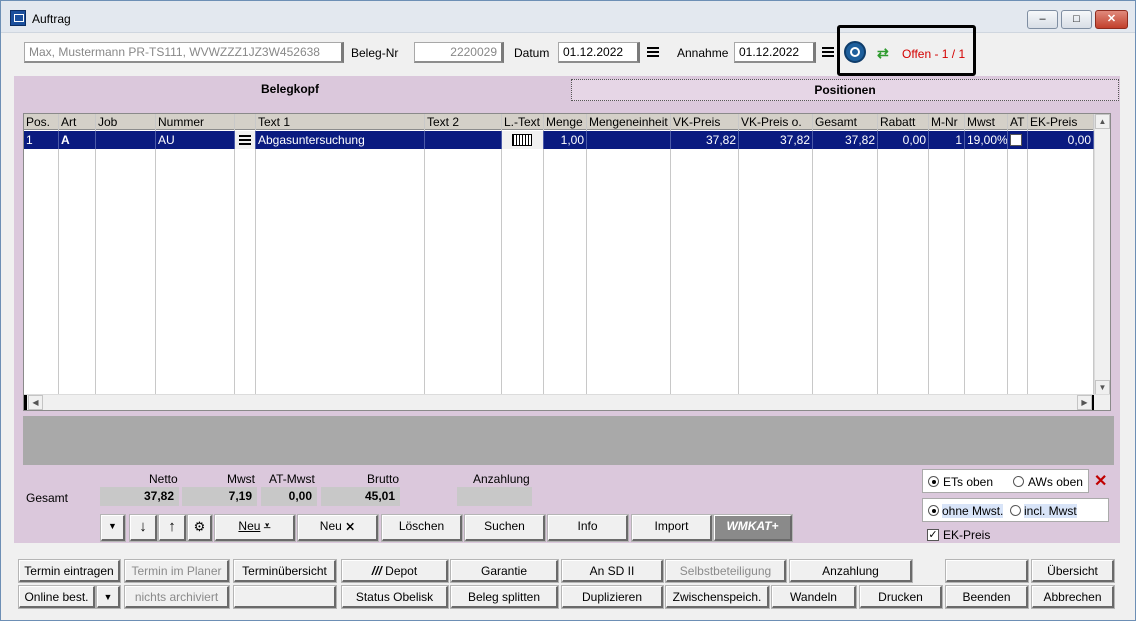  I want to click on cell-menge: 1,00, so click(565, 140).